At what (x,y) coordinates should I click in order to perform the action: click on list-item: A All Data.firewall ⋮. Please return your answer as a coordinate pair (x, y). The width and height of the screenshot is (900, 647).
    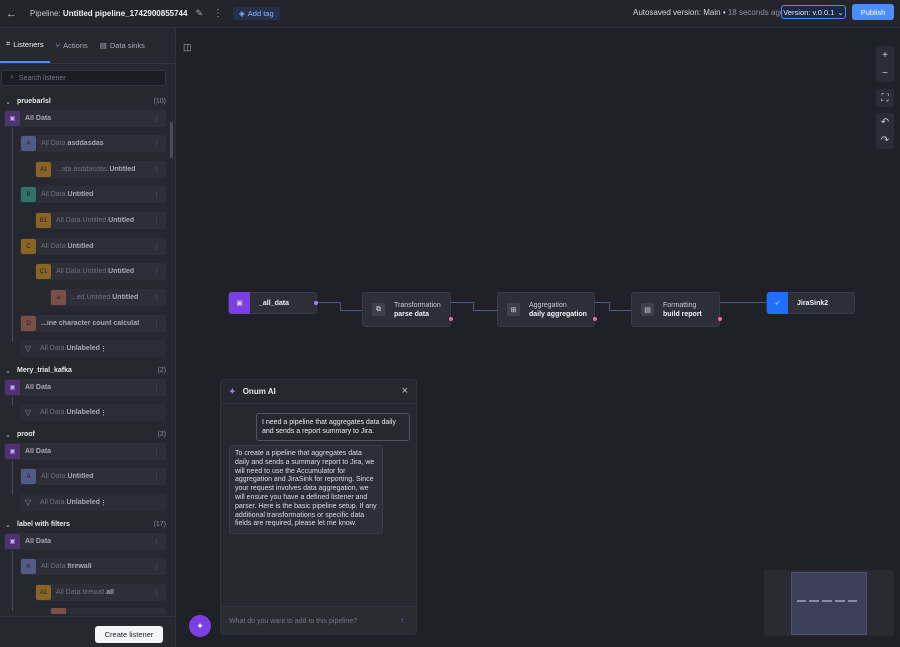
    Looking at the image, I should click on (93, 566).